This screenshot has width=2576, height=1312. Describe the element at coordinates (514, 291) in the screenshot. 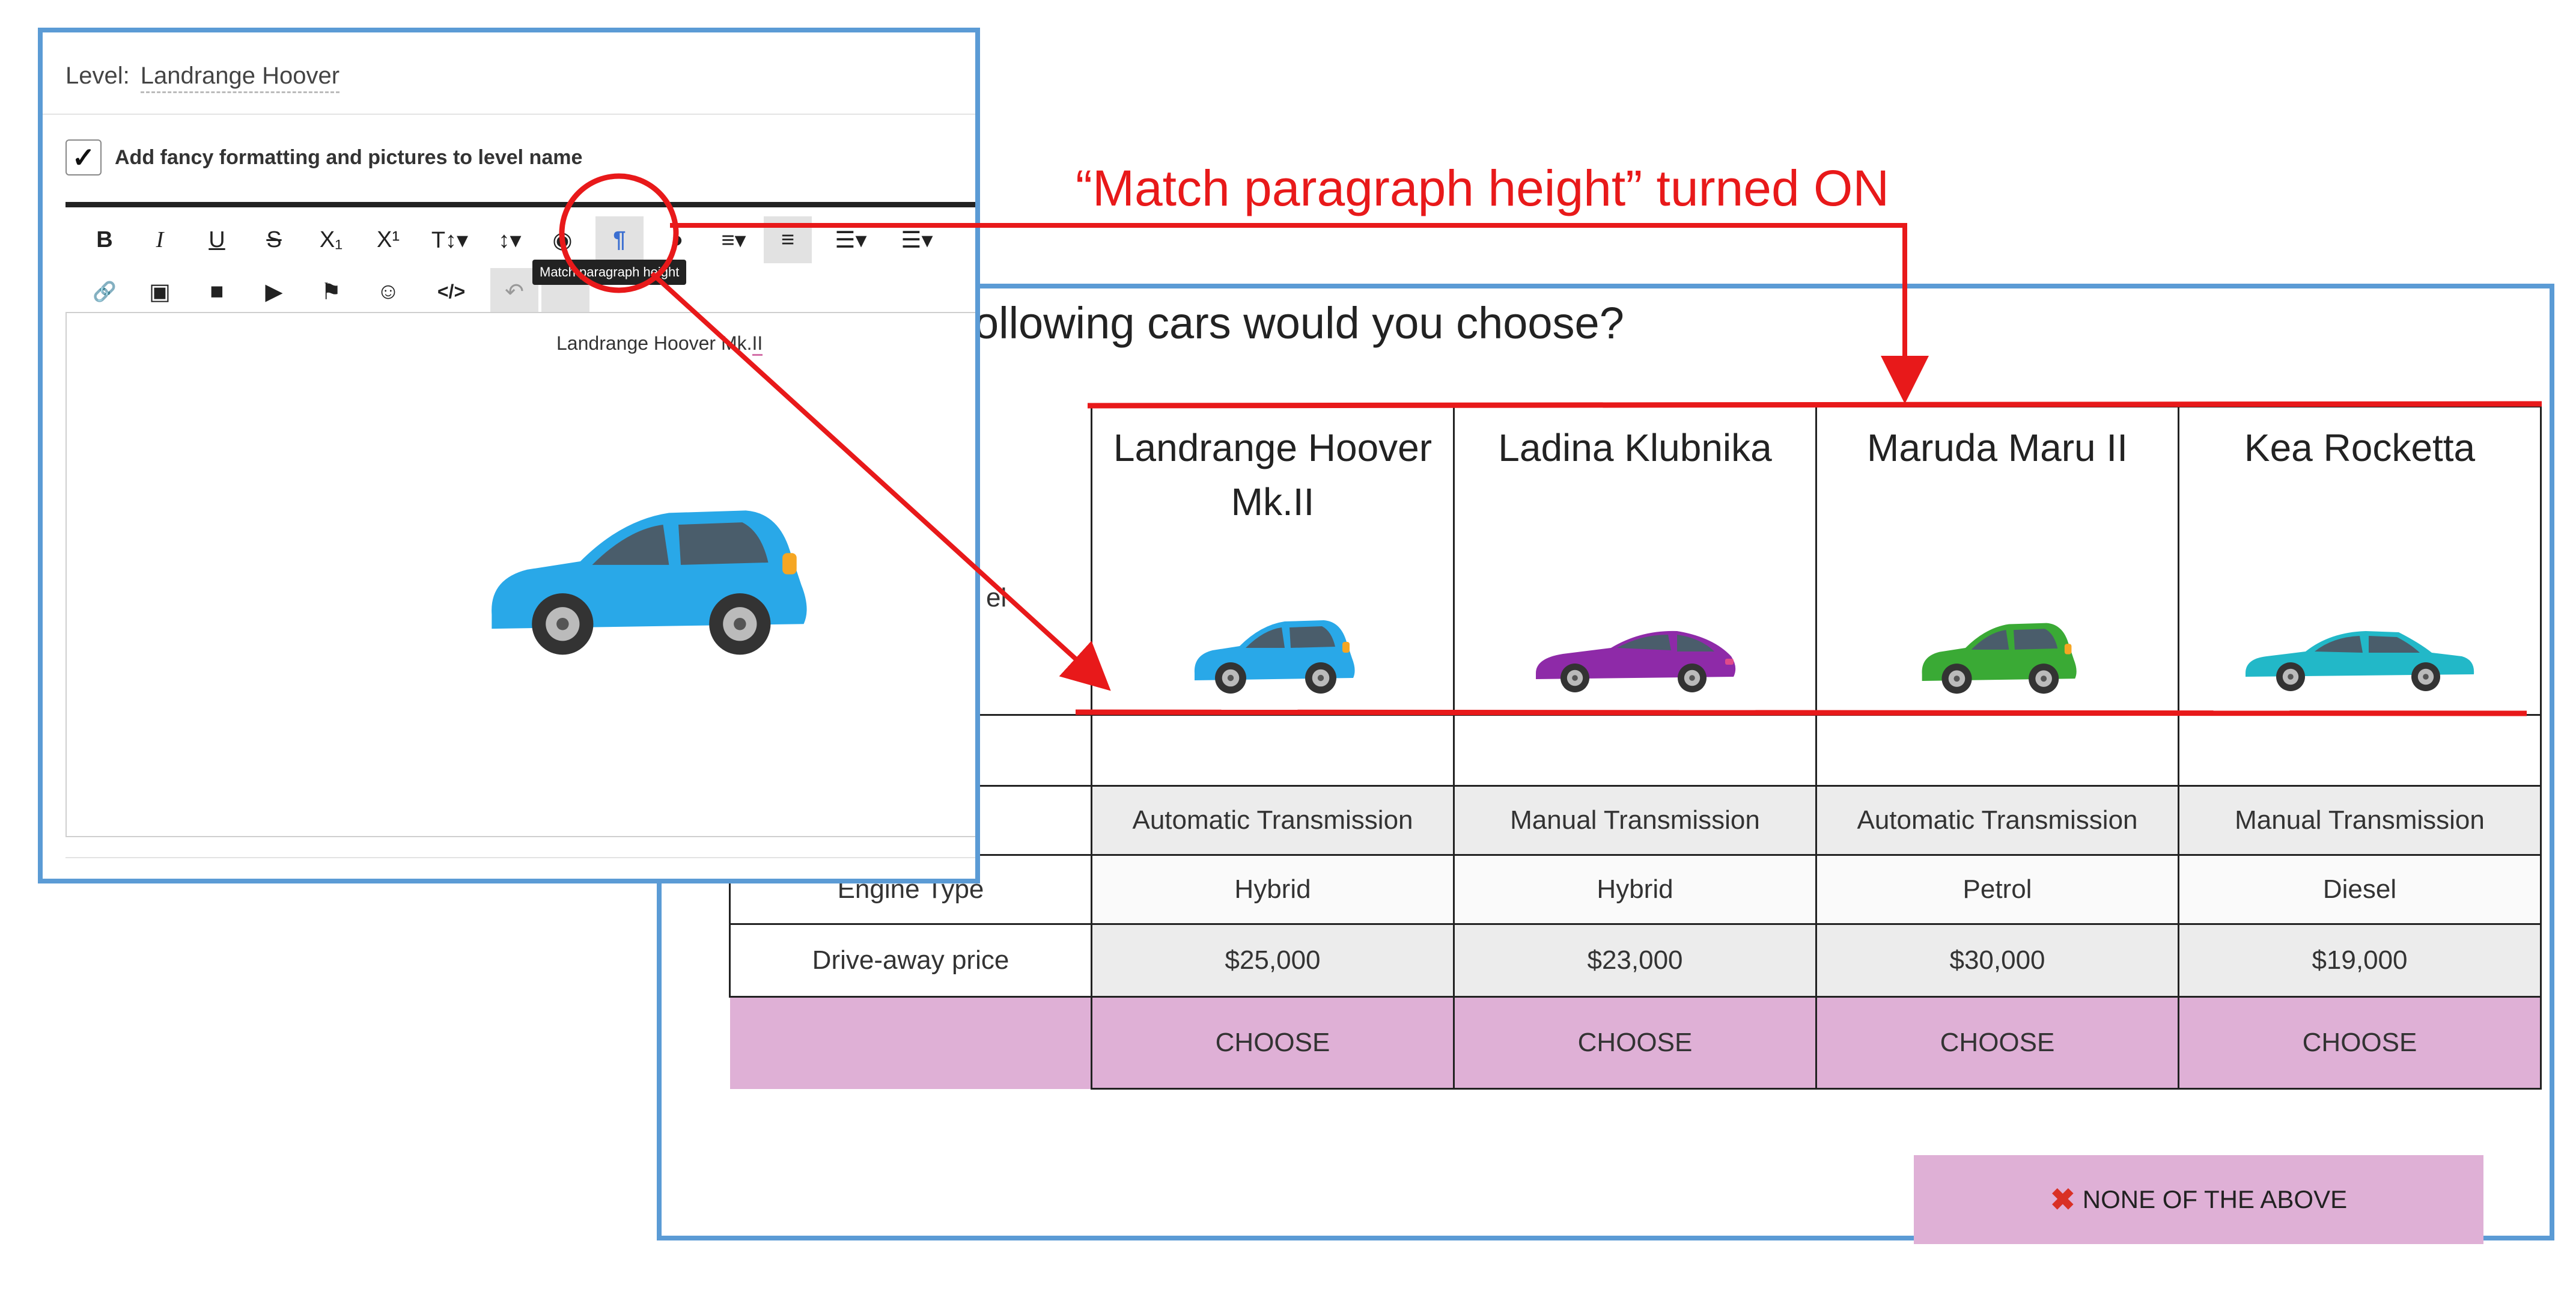

I see `undo-icon: ↶` at that location.